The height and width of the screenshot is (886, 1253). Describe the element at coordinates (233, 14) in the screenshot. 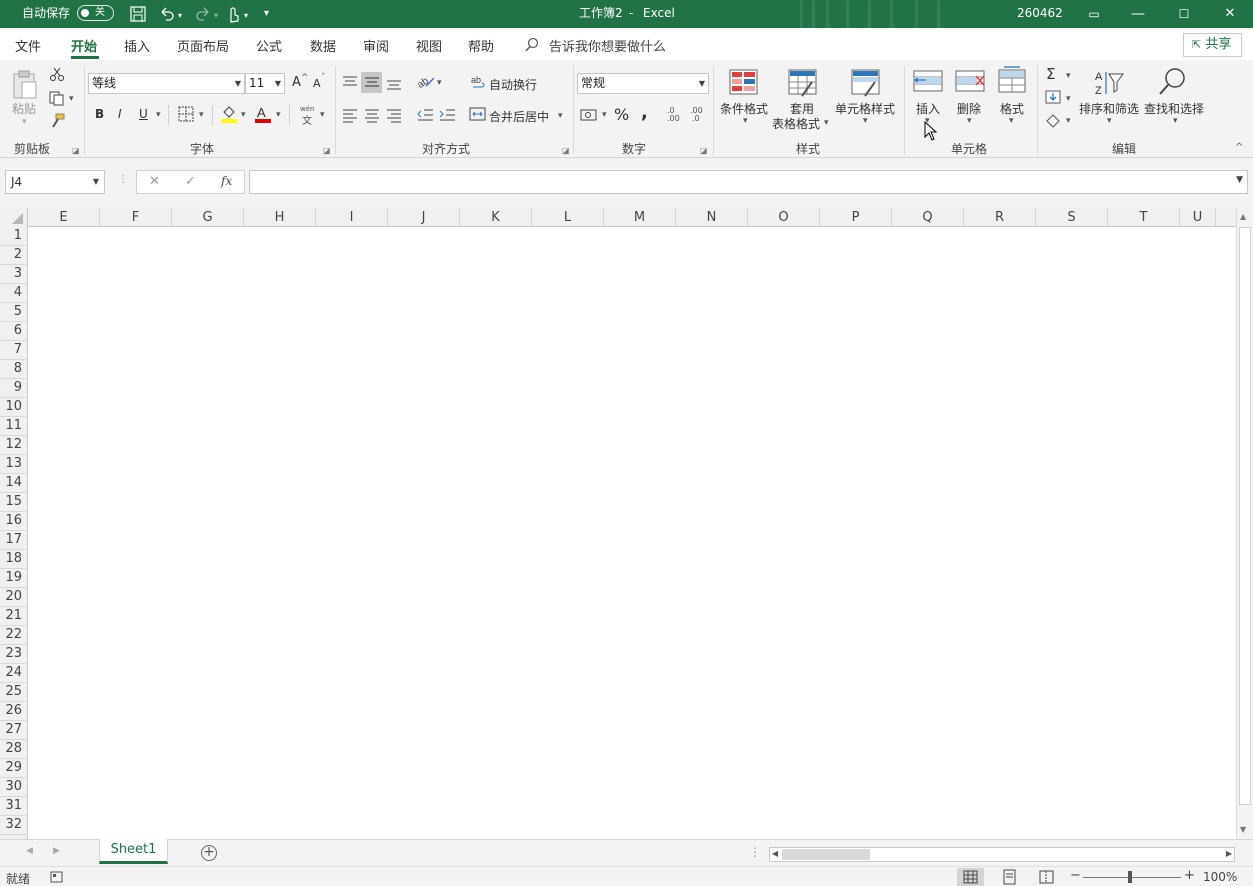

I see `touch-mode-icon` at that location.